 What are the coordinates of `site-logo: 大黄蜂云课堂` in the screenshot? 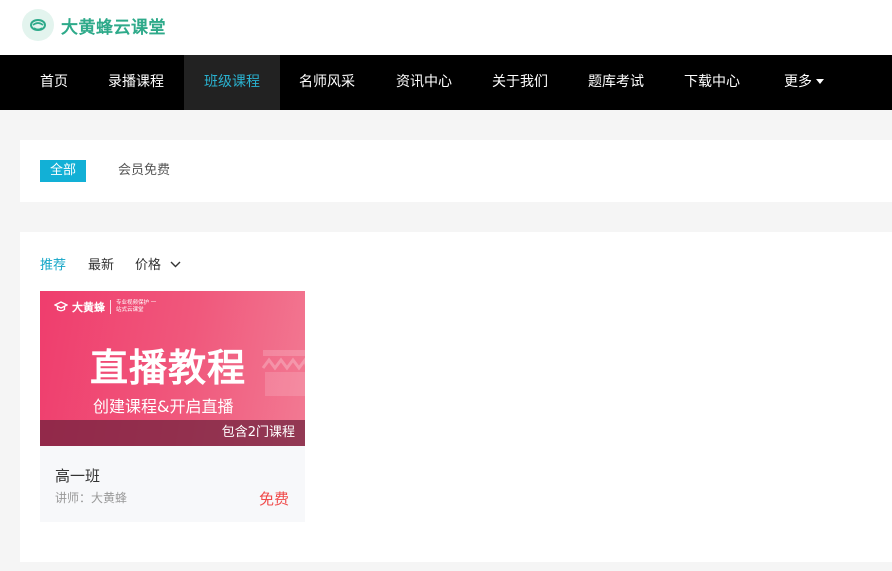 It's located at (94, 25).